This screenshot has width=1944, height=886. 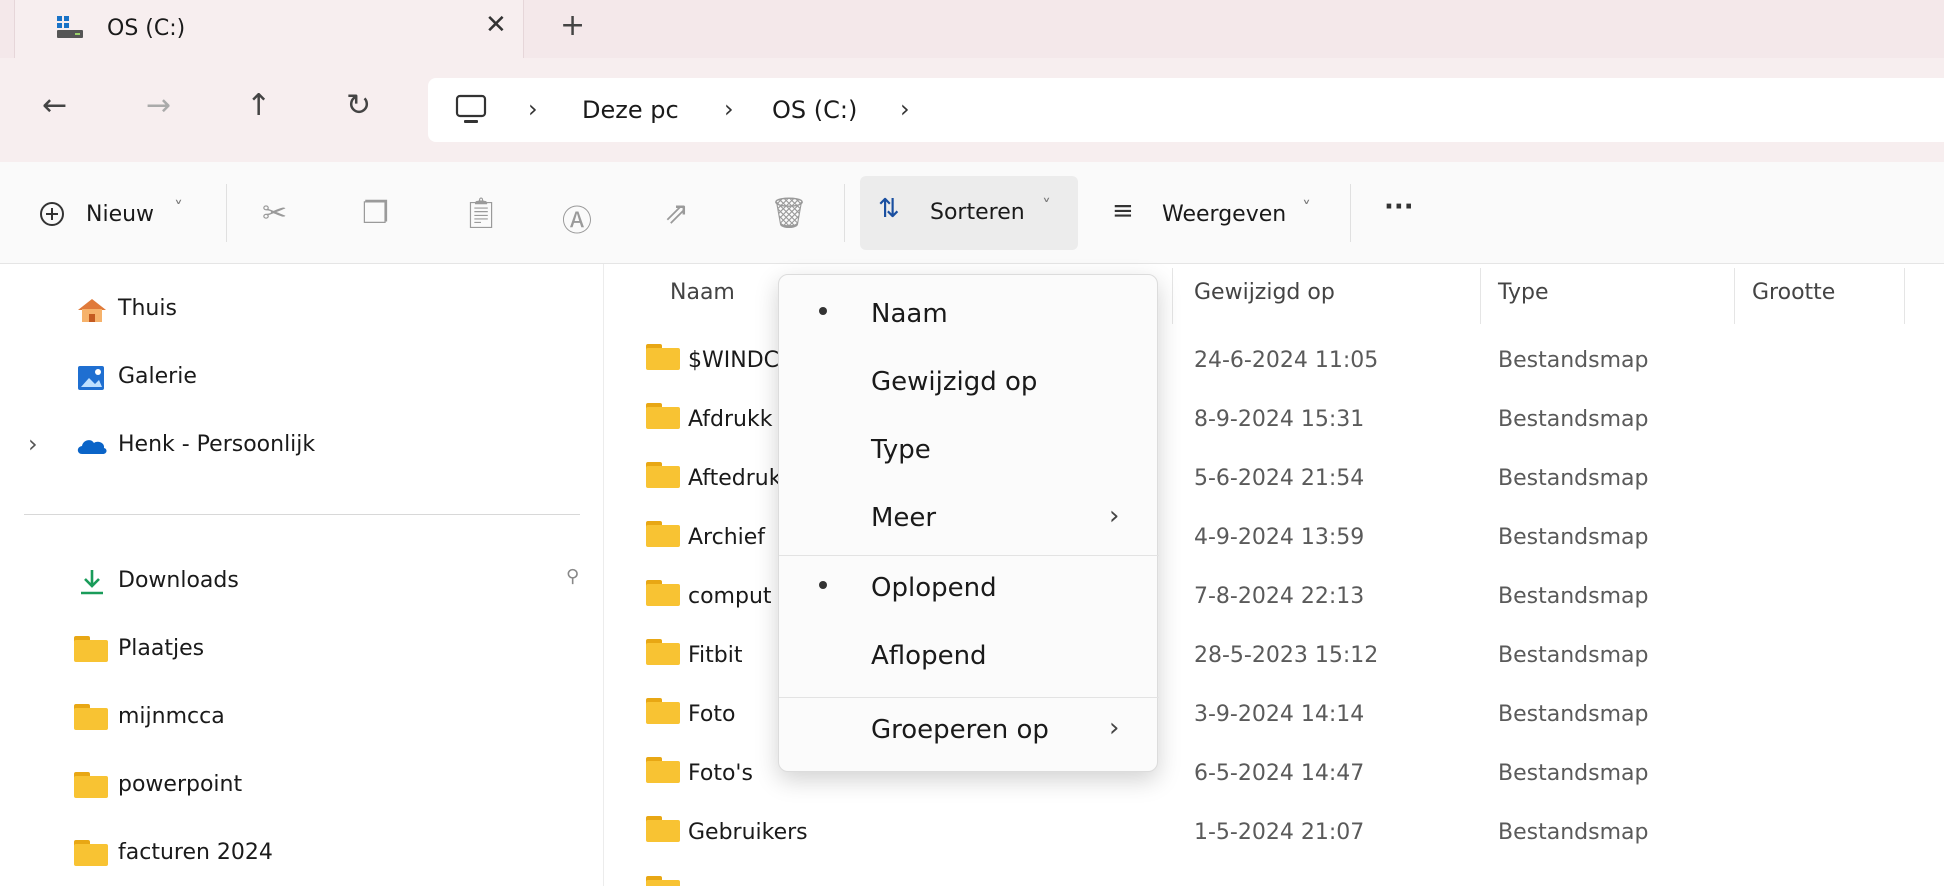 I want to click on toolbar-divider, so click(x=844, y=213).